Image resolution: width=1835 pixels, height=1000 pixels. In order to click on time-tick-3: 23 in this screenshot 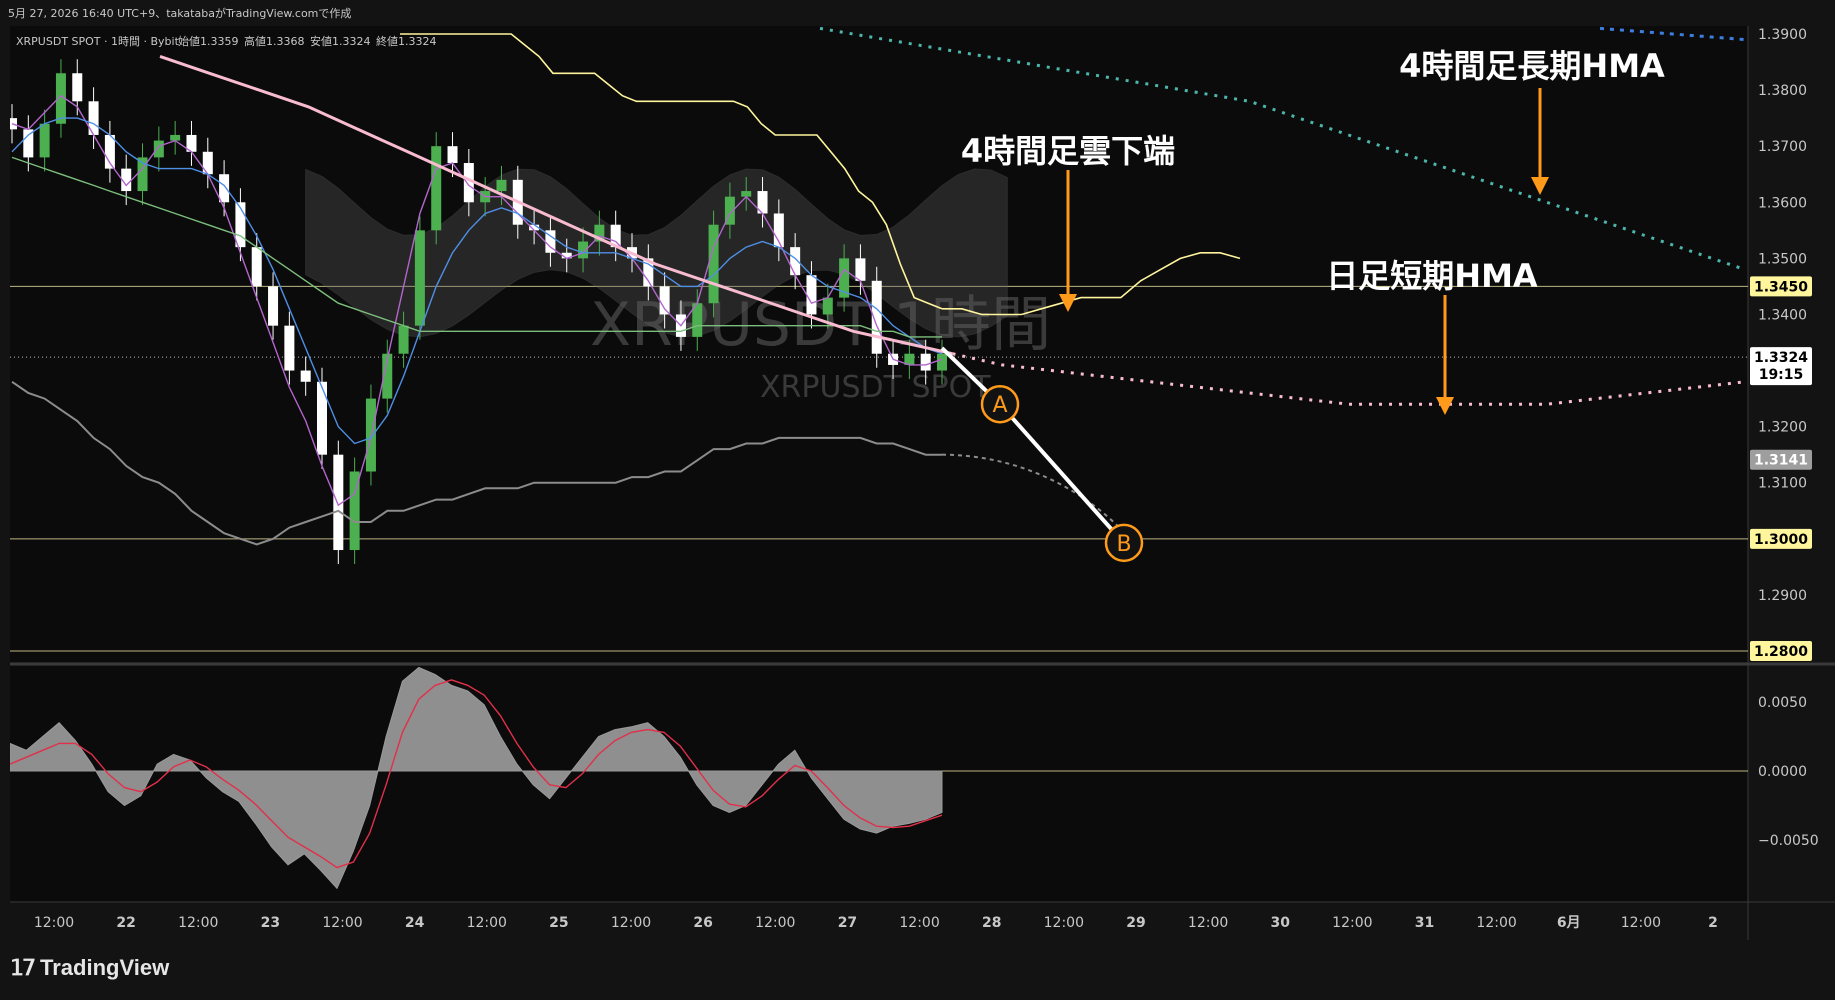, I will do `click(270, 923)`.